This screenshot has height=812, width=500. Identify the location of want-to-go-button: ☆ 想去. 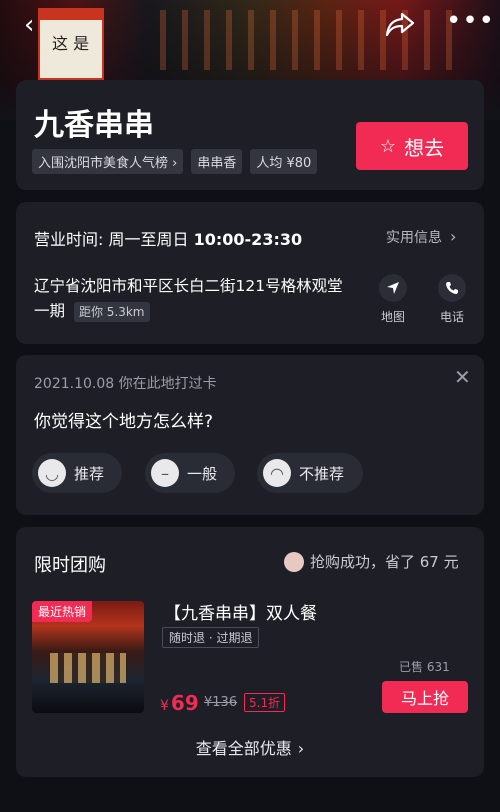
(412, 146).